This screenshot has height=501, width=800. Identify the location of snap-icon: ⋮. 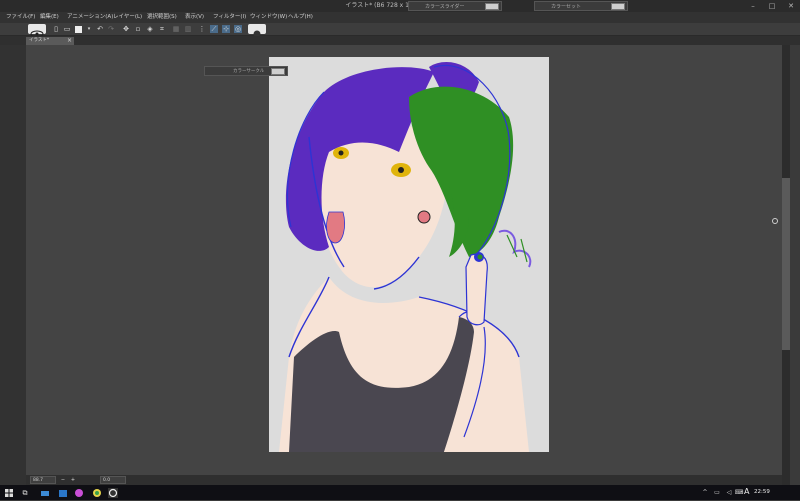
(202, 29).